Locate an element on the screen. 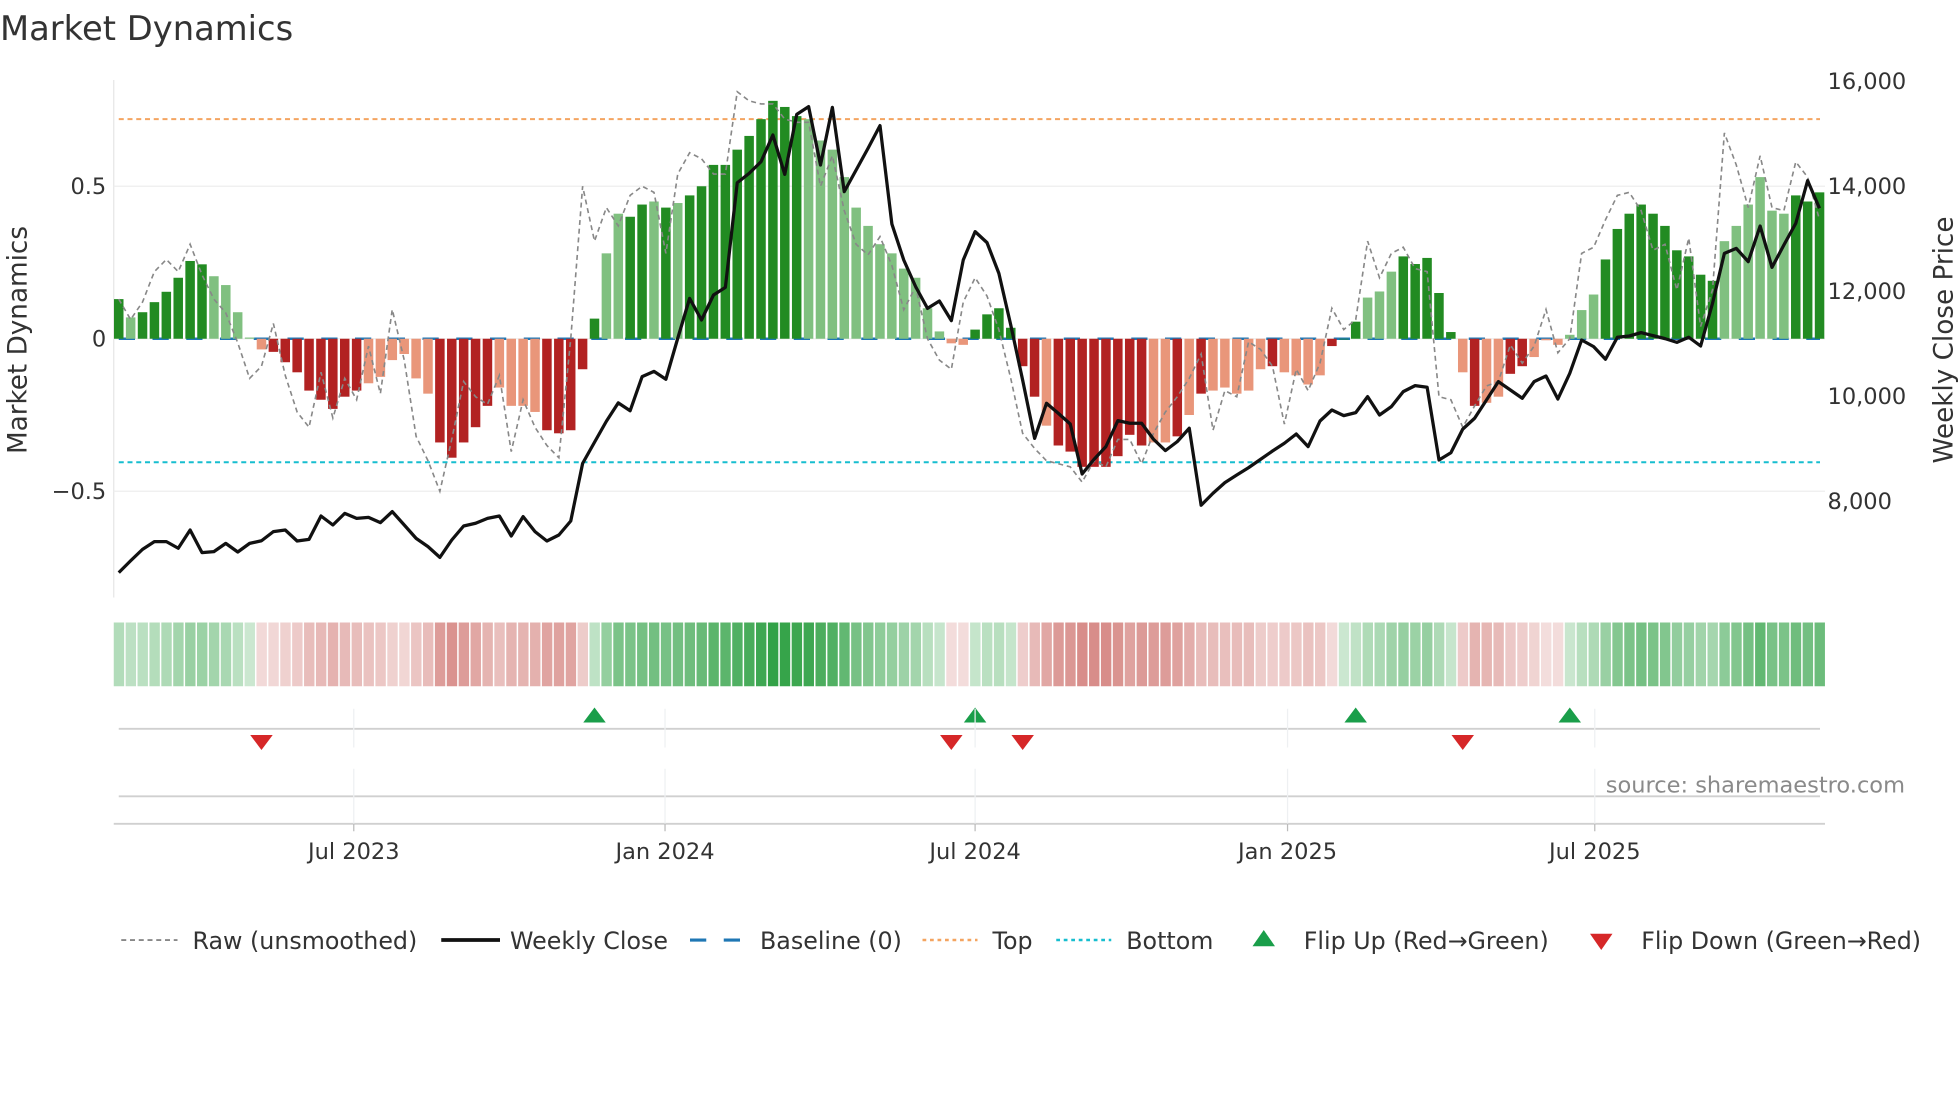 This screenshot has height=1102, width=1960. legend-item-bottom: Bottom is located at coordinates (1134, 941).